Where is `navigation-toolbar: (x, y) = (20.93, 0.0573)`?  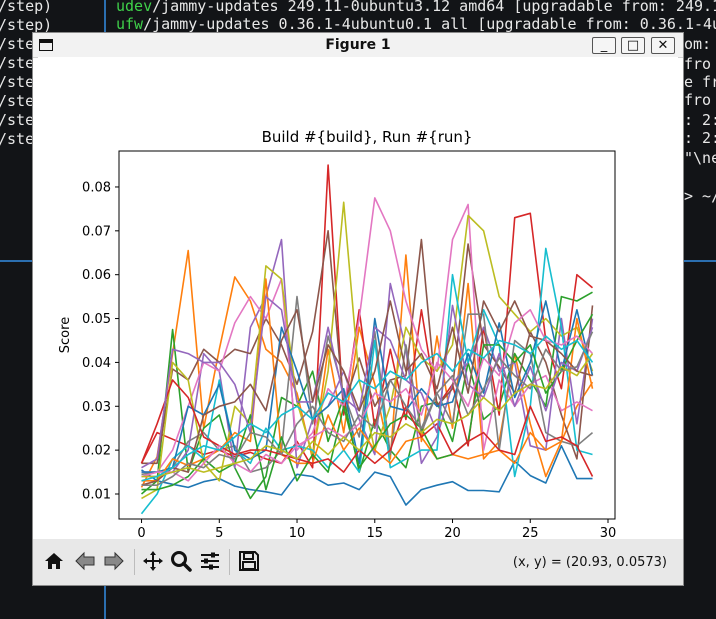 navigation-toolbar: (x, y) = (20.93, 0.0573) is located at coordinates (358, 562).